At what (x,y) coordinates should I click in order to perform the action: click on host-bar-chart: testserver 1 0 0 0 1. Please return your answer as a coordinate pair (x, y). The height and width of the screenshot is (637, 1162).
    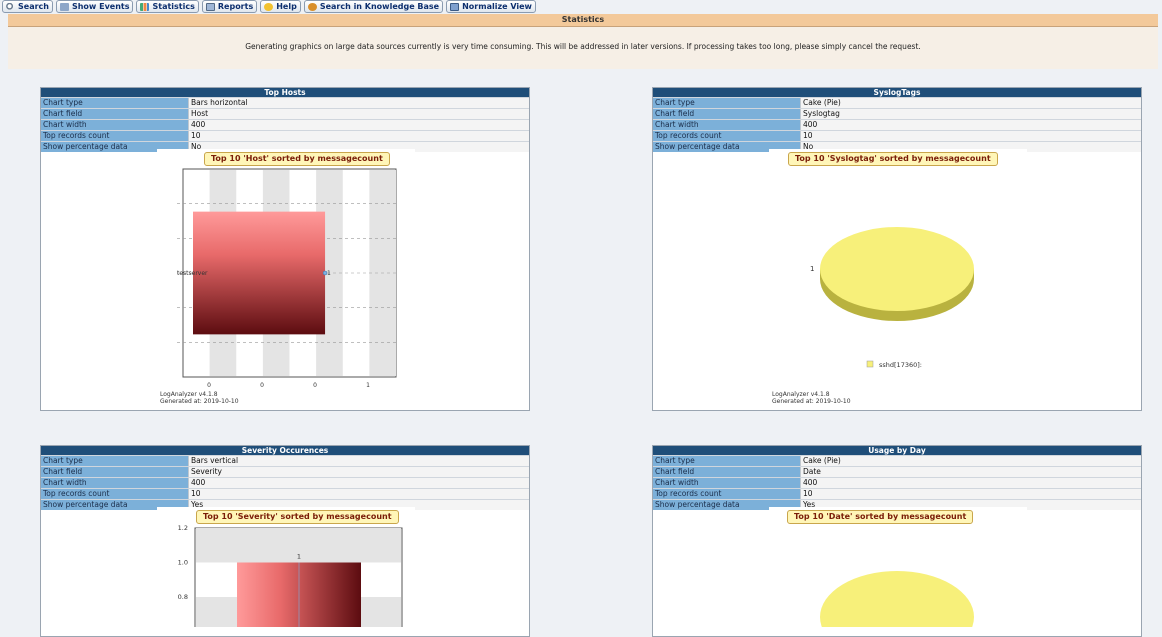
    Looking at the image, I should click on (287, 278).